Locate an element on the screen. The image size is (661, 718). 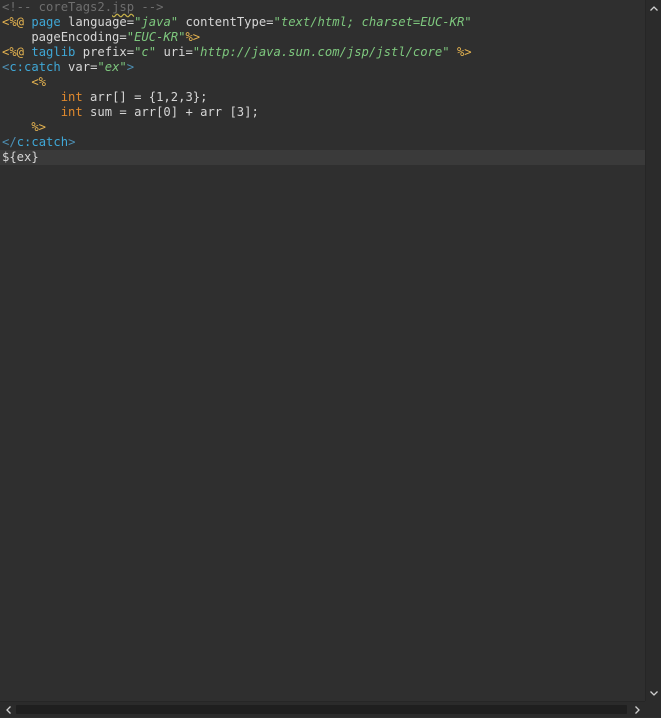
scroll-left-button is located at coordinates (8, 710).